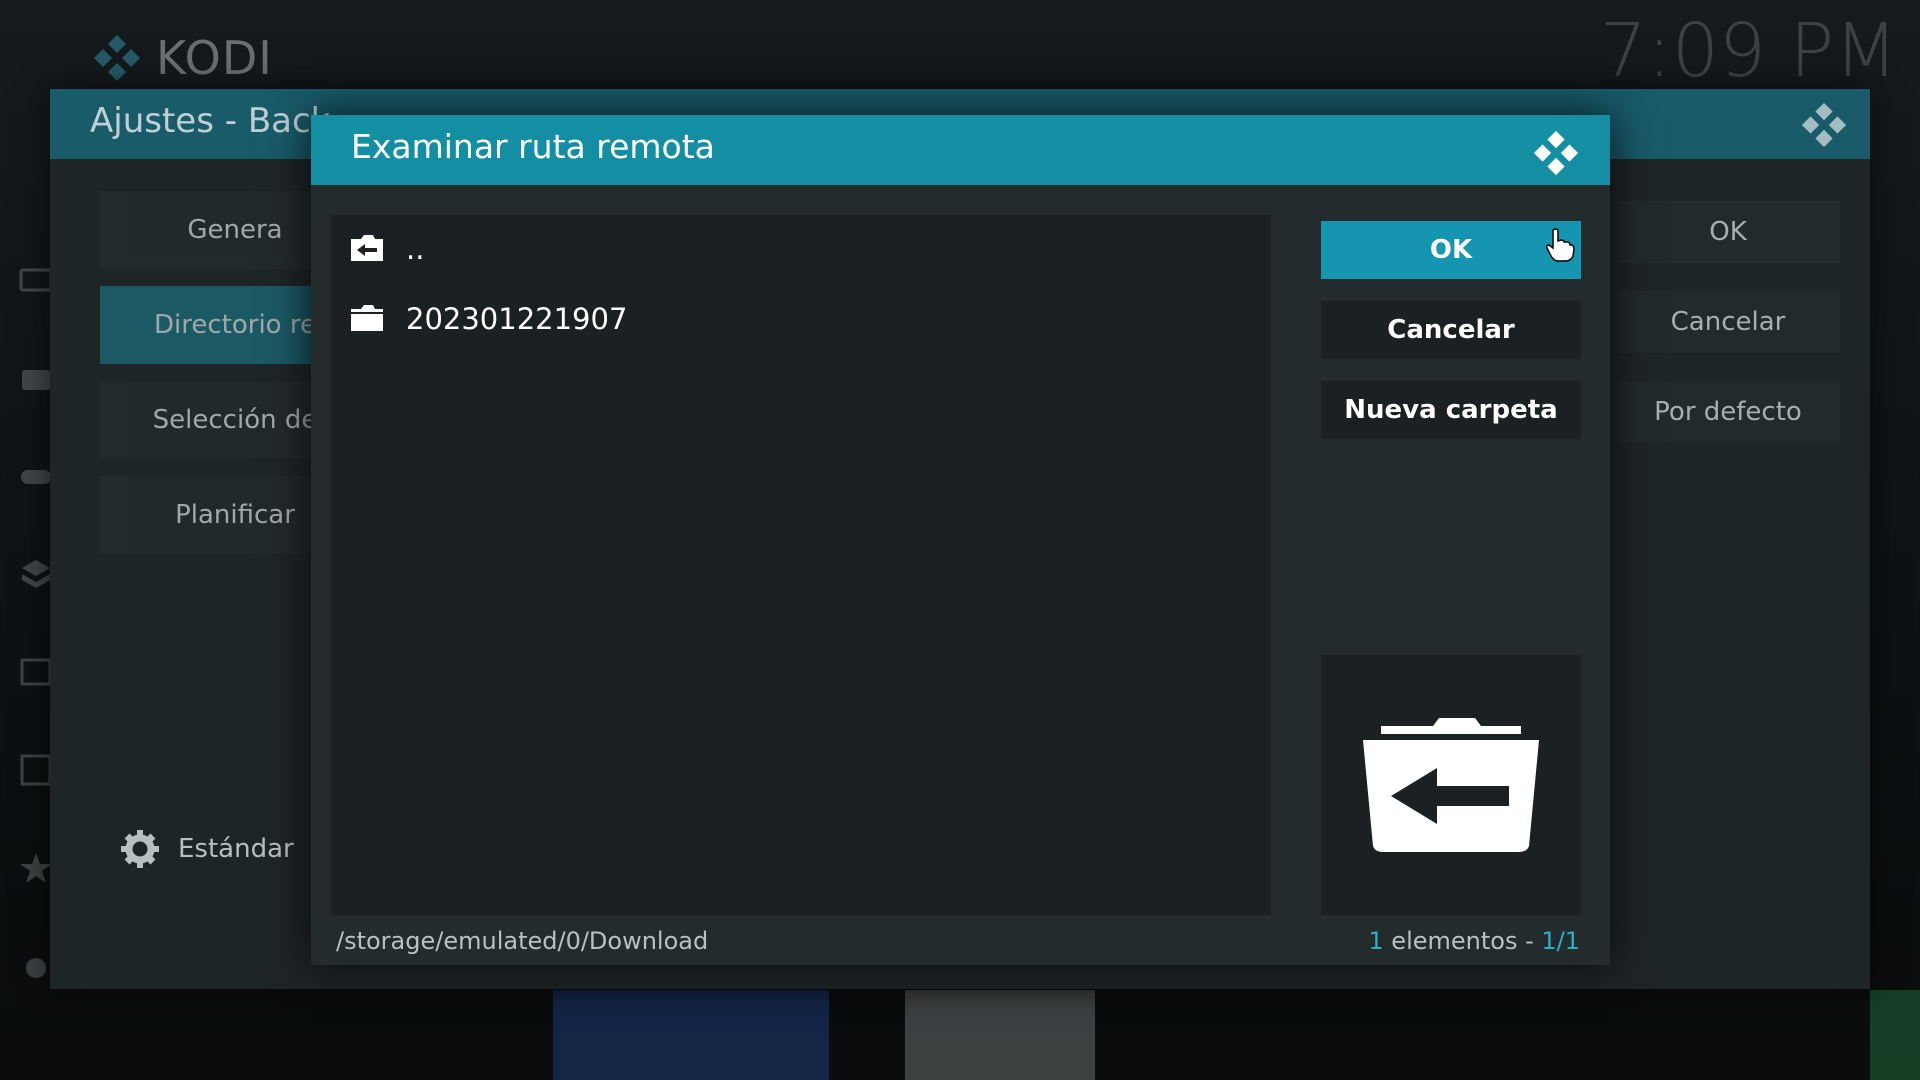 The height and width of the screenshot is (1080, 1920). I want to click on tile-android, so click(1895, 1035).